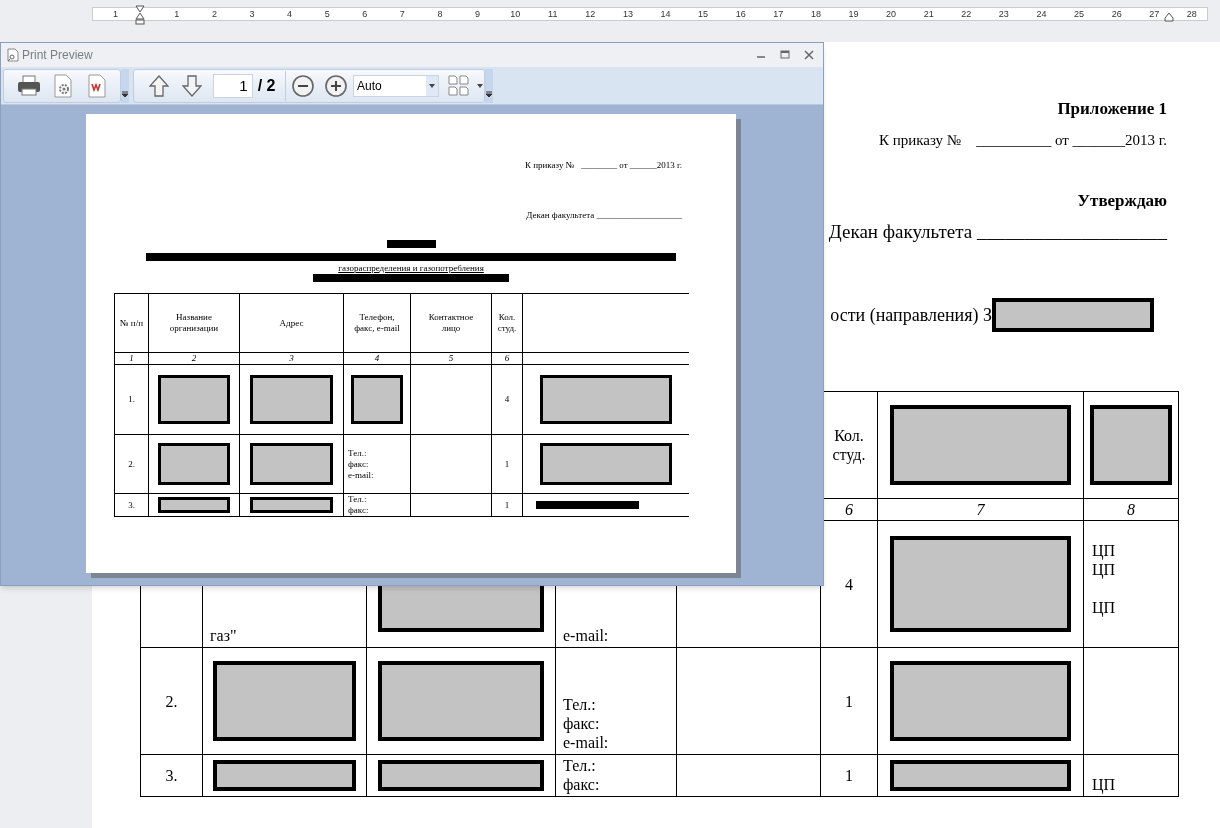  Describe the element at coordinates (411, 268) in the screenshot. I see `subtitle-line: газораспределения и газопотребления` at that location.